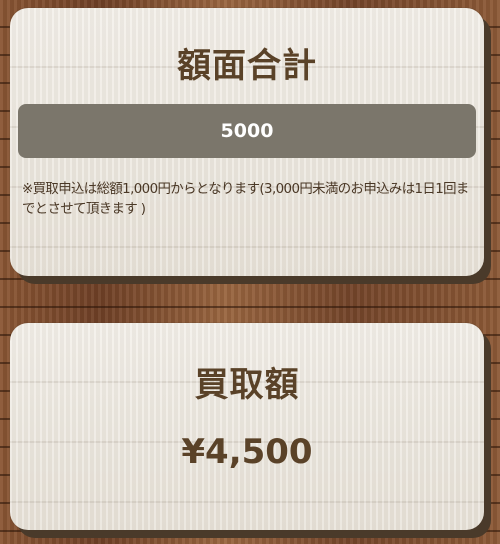 The width and height of the screenshot is (500, 544). I want to click on face-value-total-display: 5000, so click(247, 131).